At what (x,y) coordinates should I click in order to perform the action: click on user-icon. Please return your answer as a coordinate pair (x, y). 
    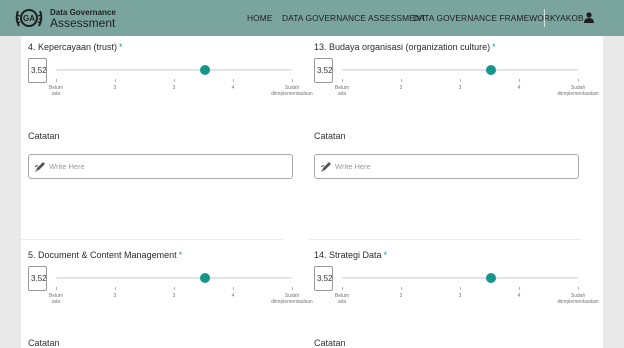
    Looking at the image, I should click on (589, 17).